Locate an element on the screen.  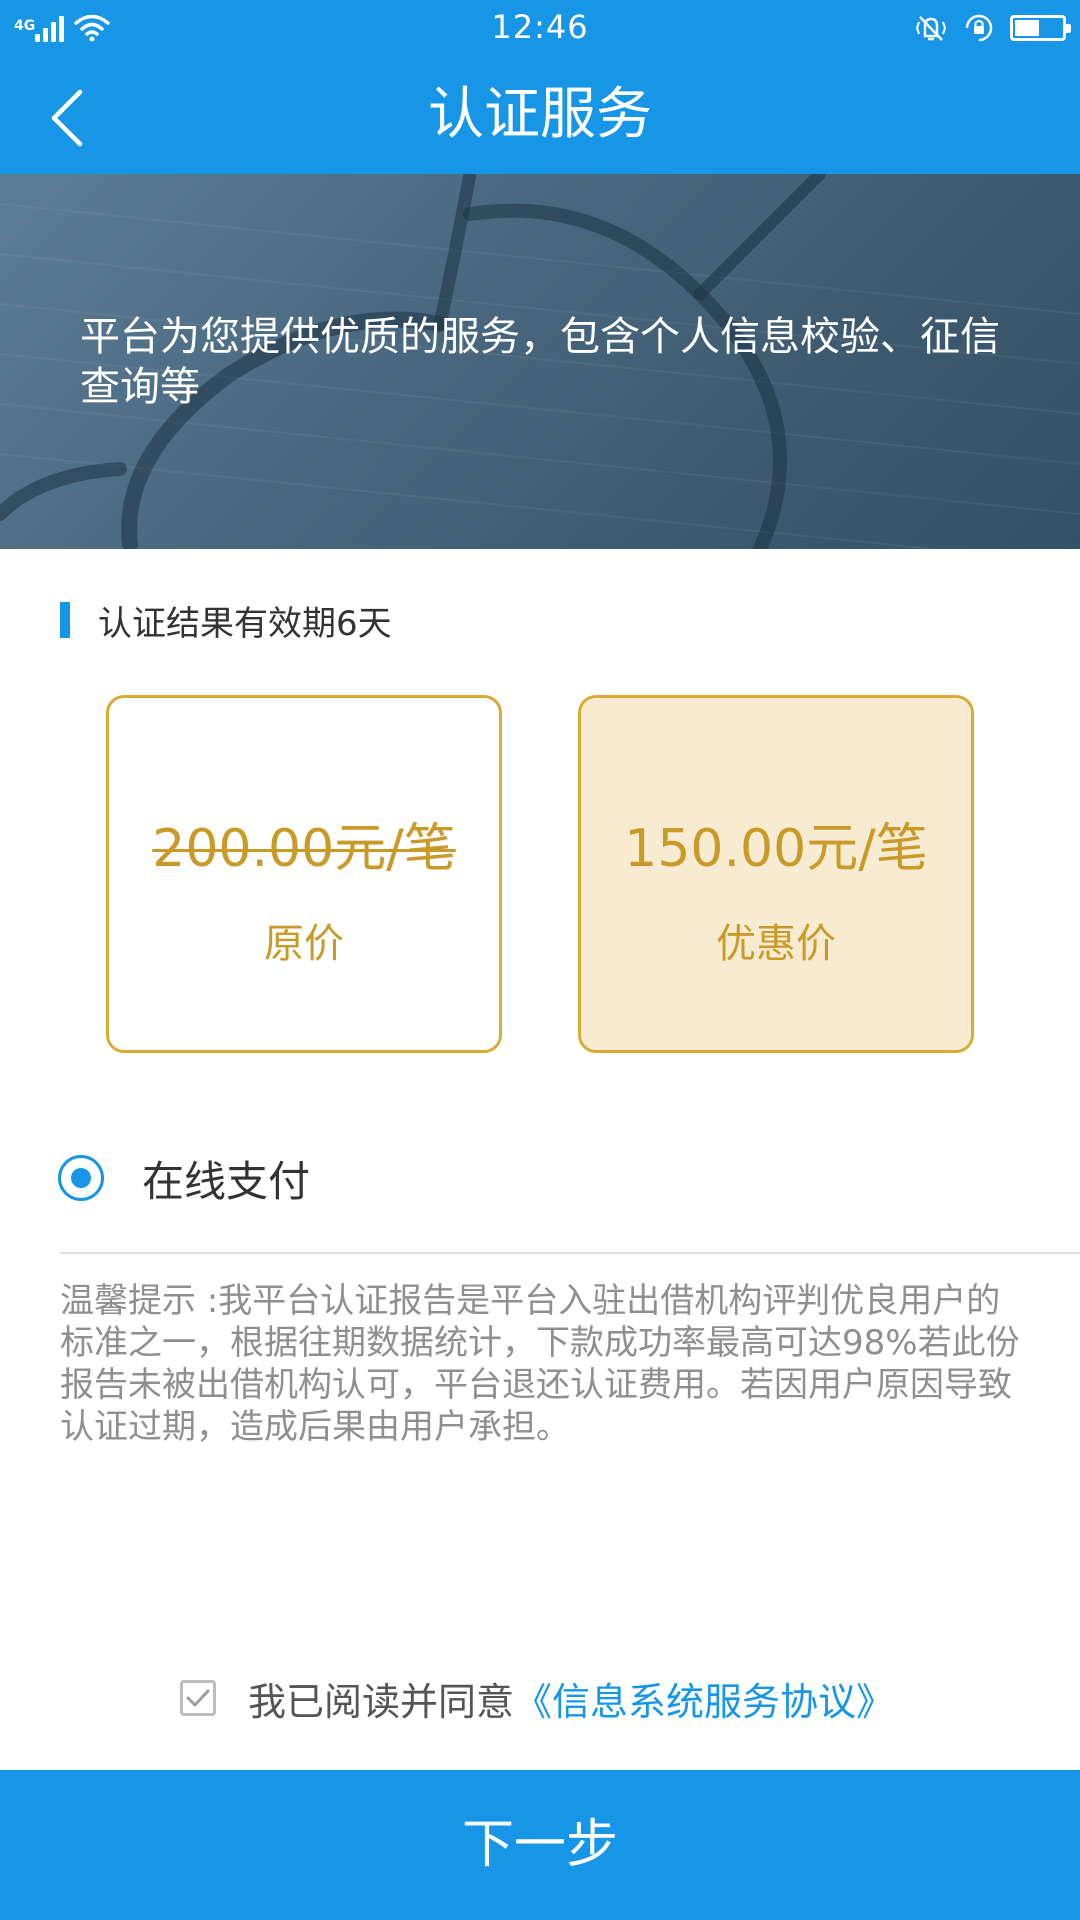
chevron-left-icon is located at coordinates (67, 118).